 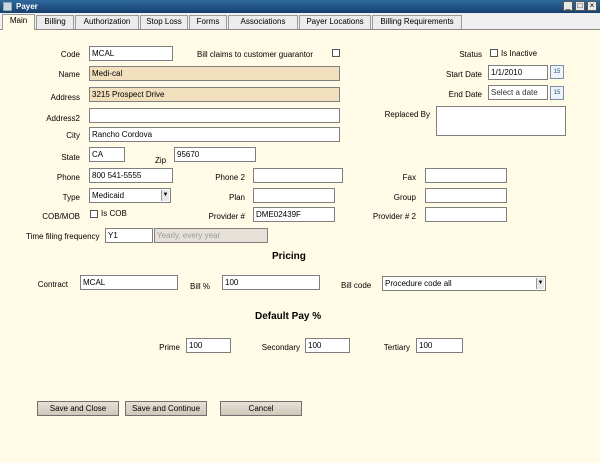 What do you see at coordinates (107, 154) in the screenshot?
I see `state-input: CA` at bounding box center [107, 154].